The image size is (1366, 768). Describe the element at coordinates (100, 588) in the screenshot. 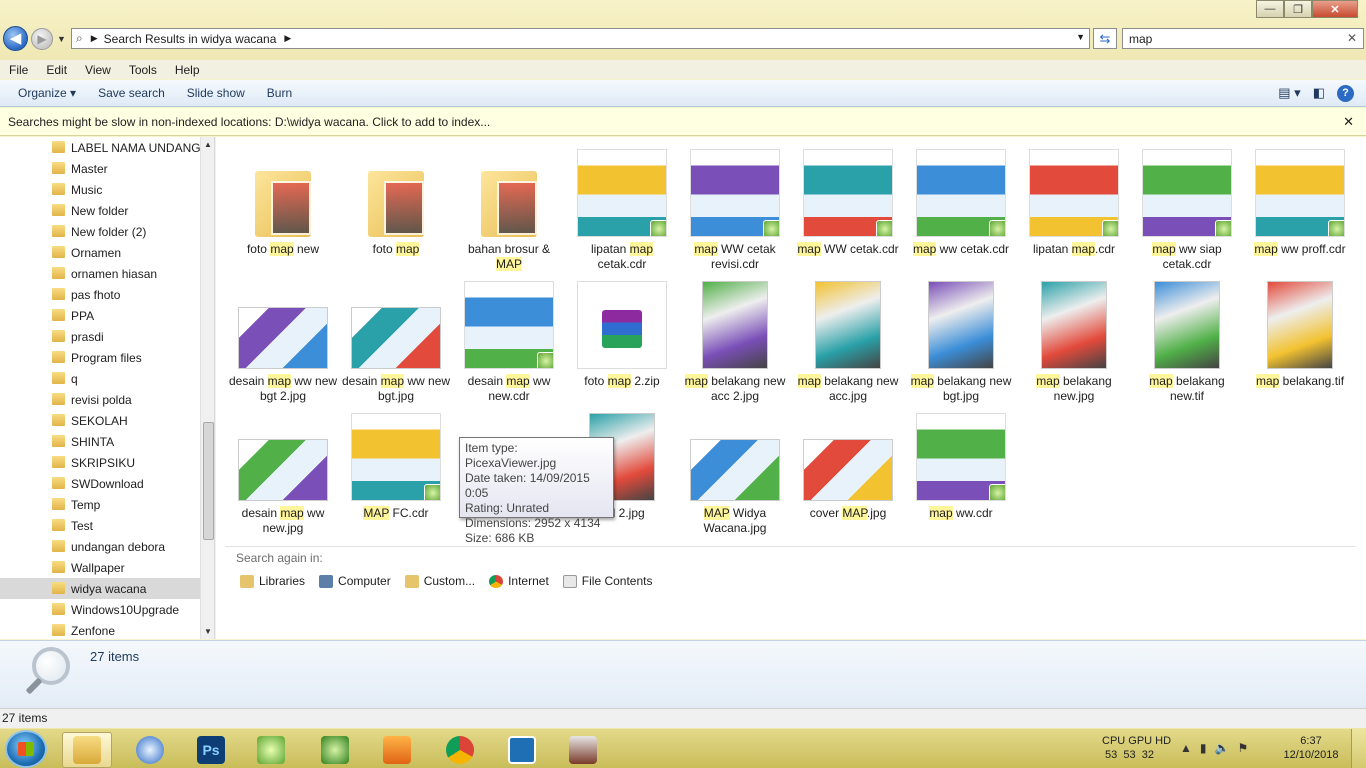

I see `nav-item-folder: widya wacana` at that location.